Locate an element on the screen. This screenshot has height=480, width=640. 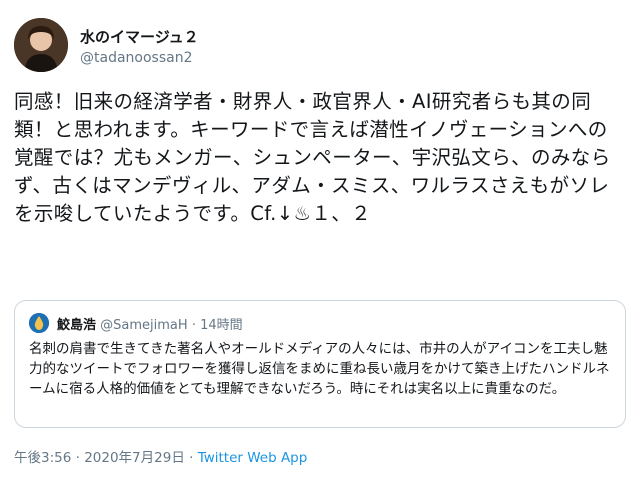
tweet-footer: 午後3:56 · 2020年7月29日 · Twitter Web App is located at coordinates (160, 456).